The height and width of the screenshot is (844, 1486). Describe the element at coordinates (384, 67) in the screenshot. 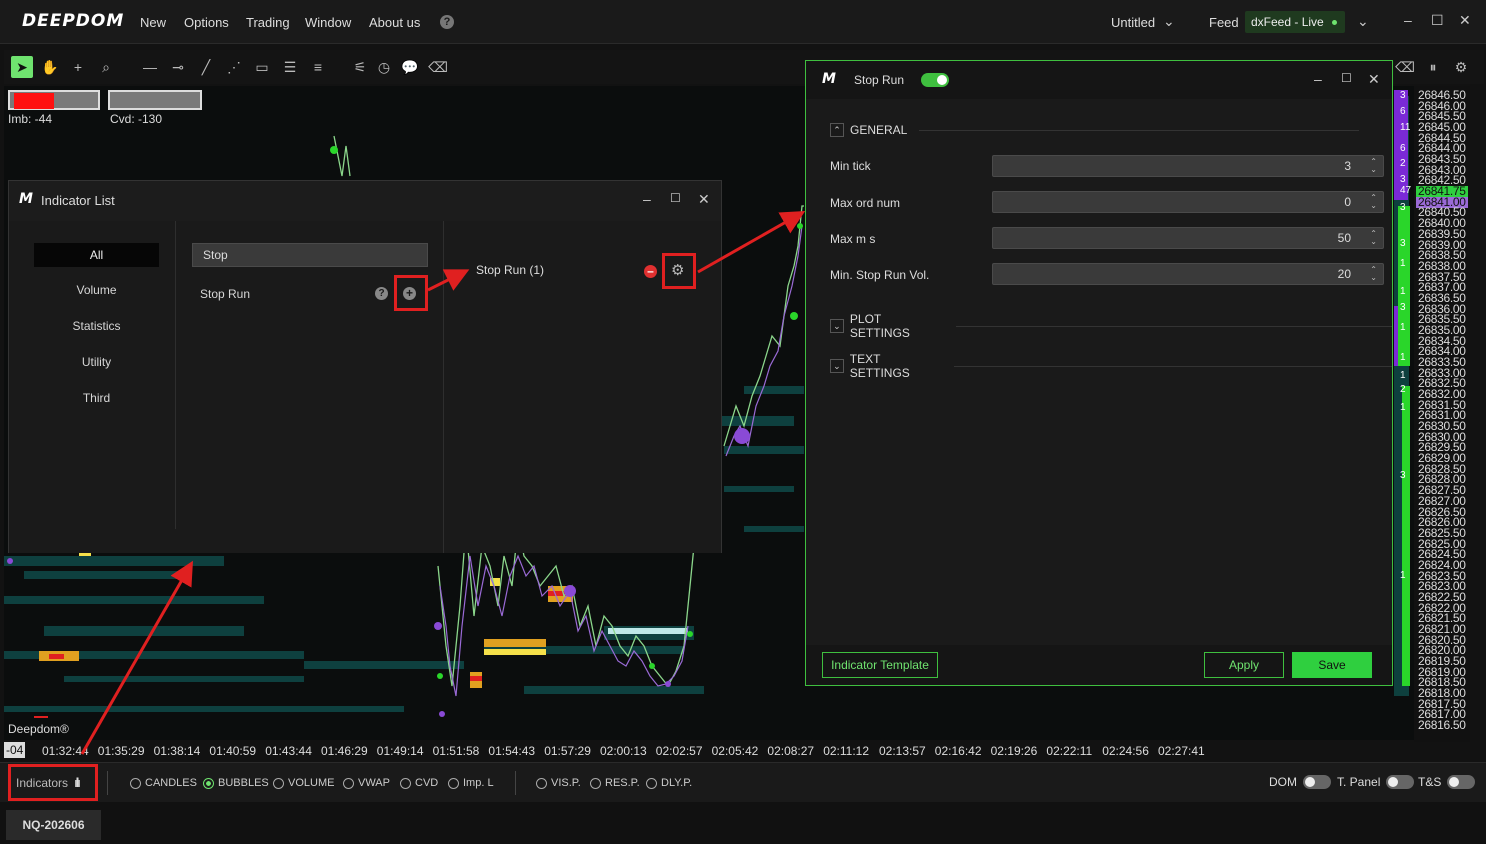

I see `timer-icon: ◷` at that location.